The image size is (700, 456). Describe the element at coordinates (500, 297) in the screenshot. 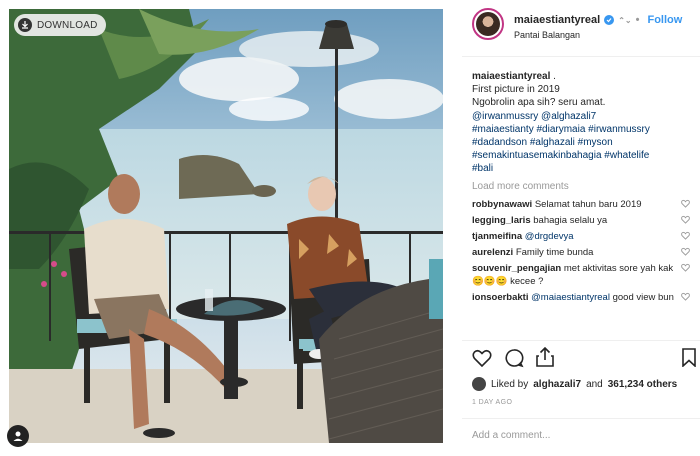

I see `comment-username: ionsoerbakti` at that location.